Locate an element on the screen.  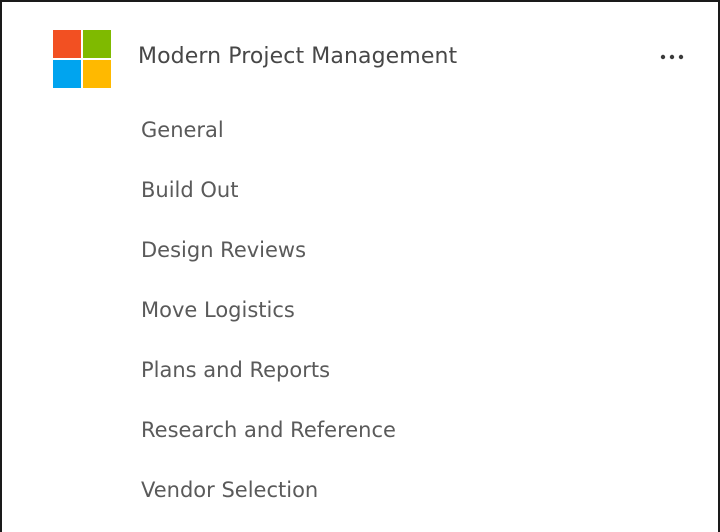
more-options-icon is located at coordinates (672, 57).